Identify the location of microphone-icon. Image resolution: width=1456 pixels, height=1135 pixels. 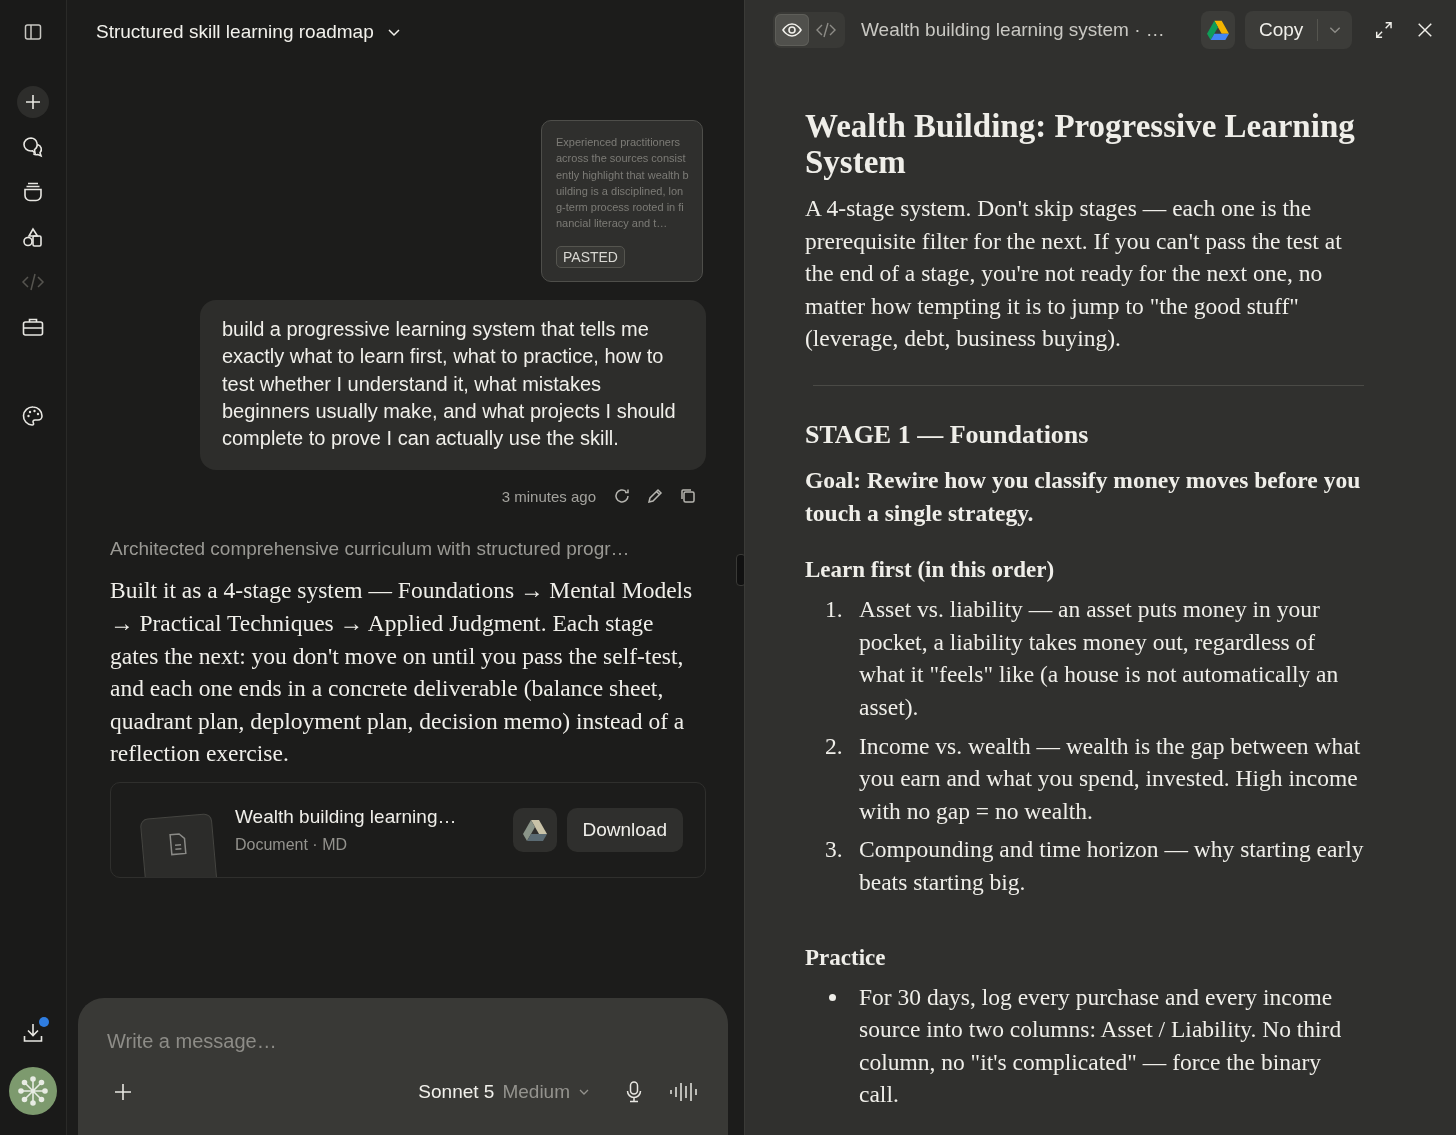
(634, 1092).